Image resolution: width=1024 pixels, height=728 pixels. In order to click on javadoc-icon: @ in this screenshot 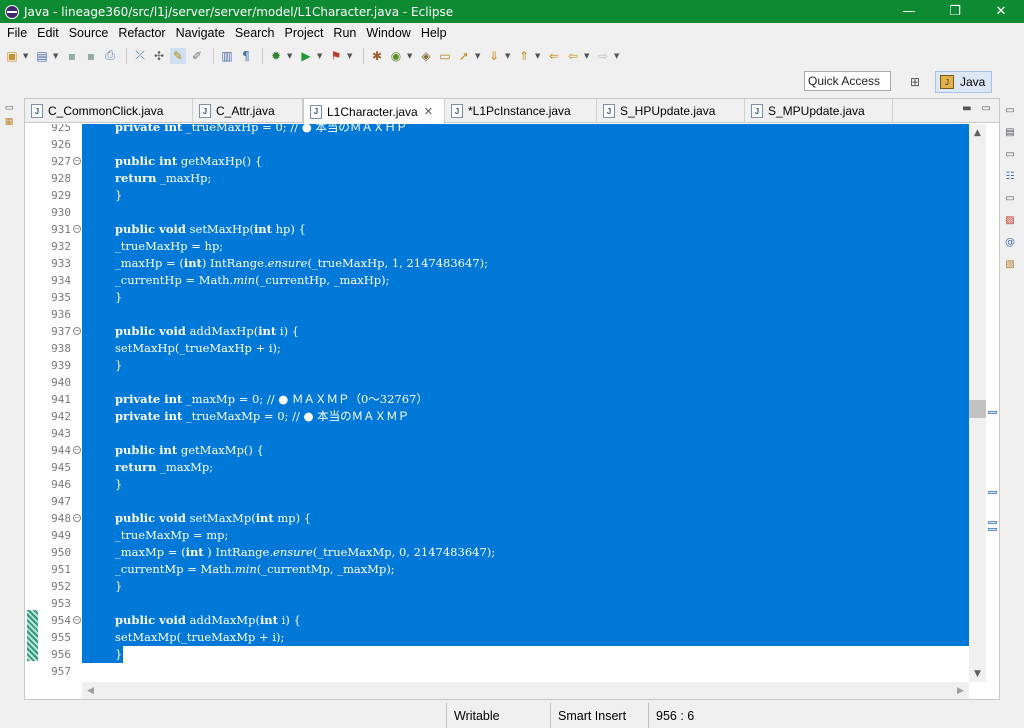, I will do `click(1010, 242)`.